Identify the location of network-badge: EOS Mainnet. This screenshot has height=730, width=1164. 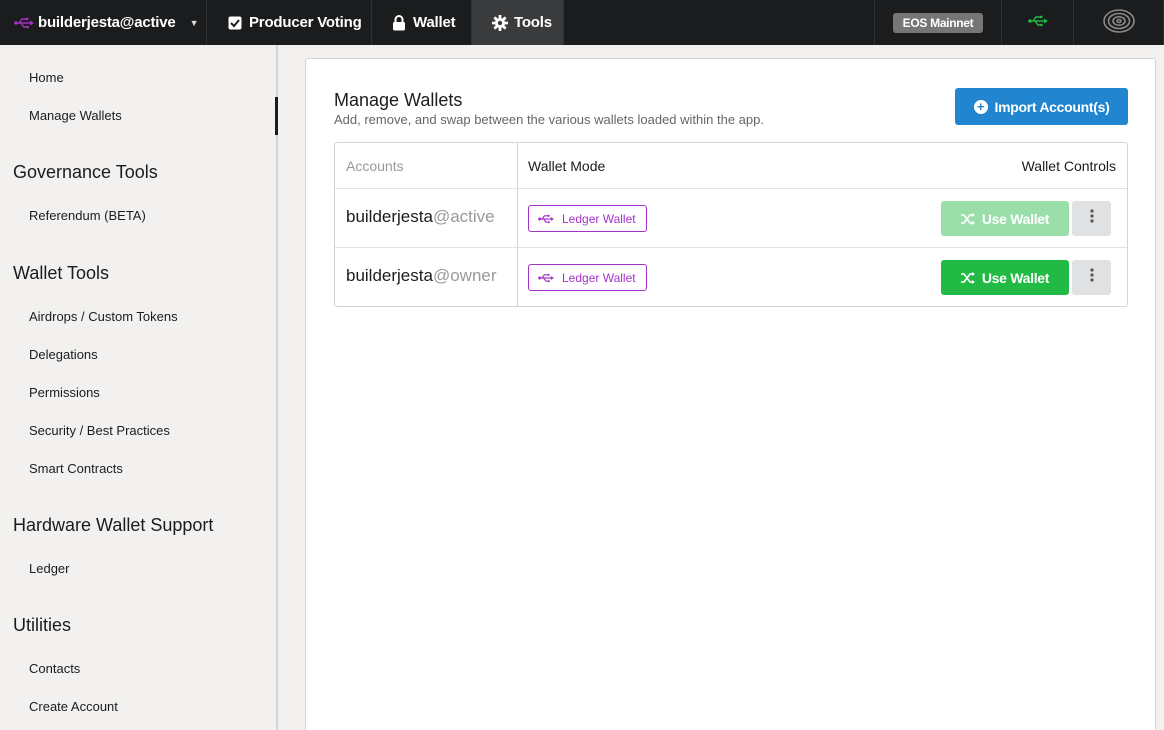
(938, 22).